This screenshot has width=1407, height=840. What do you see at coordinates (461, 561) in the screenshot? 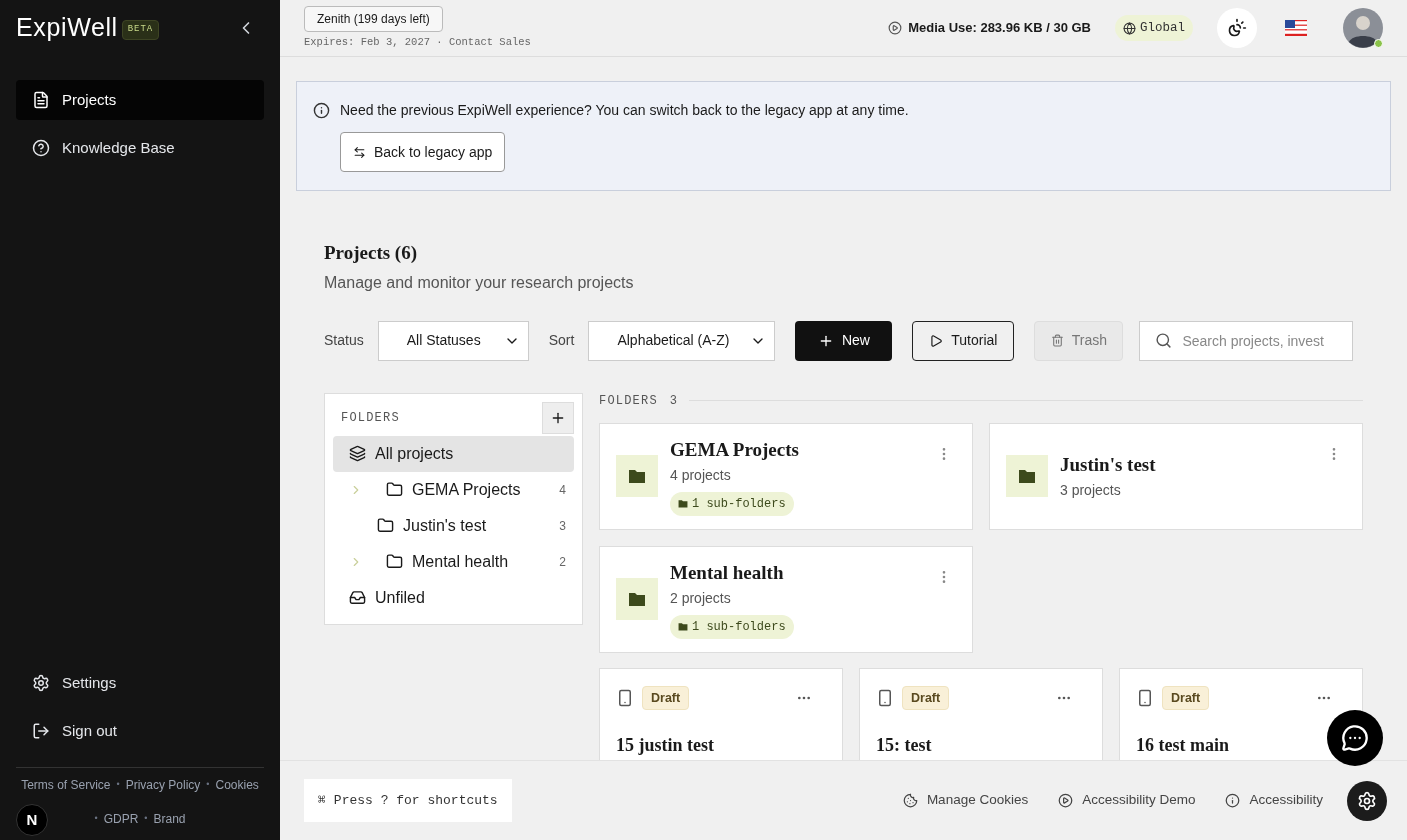
I see `folder-name: Mental health` at bounding box center [461, 561].